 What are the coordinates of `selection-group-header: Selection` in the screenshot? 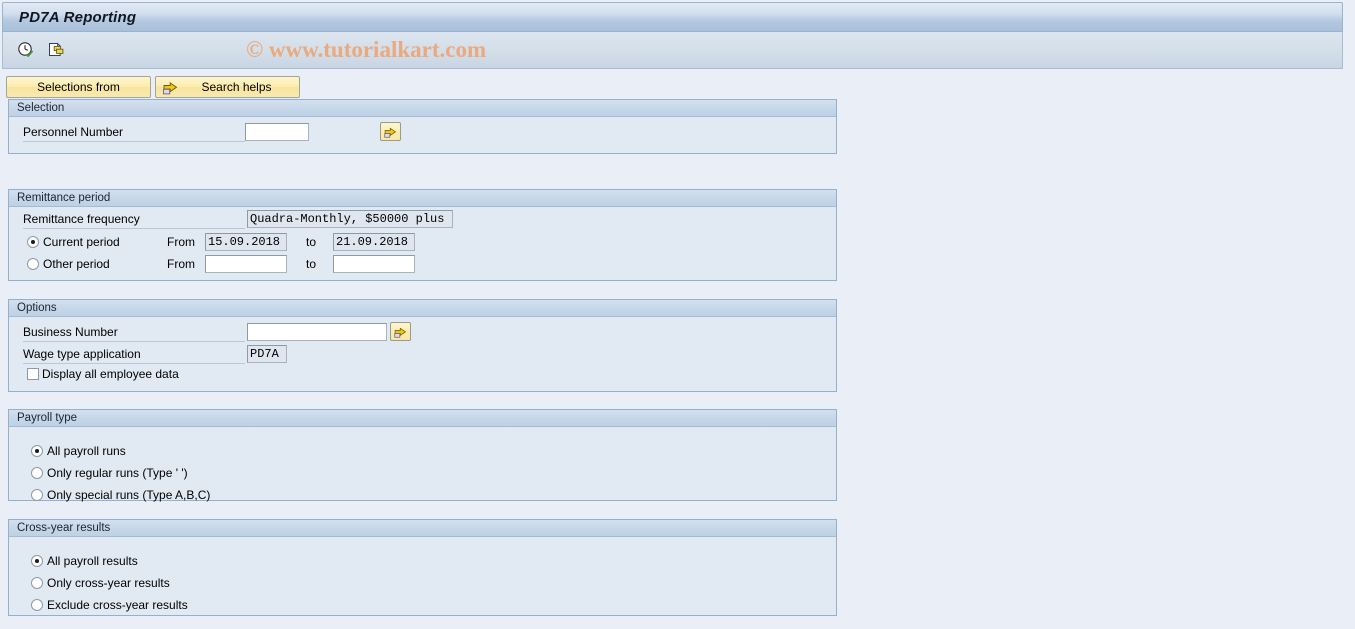 It's located at (422, 108).